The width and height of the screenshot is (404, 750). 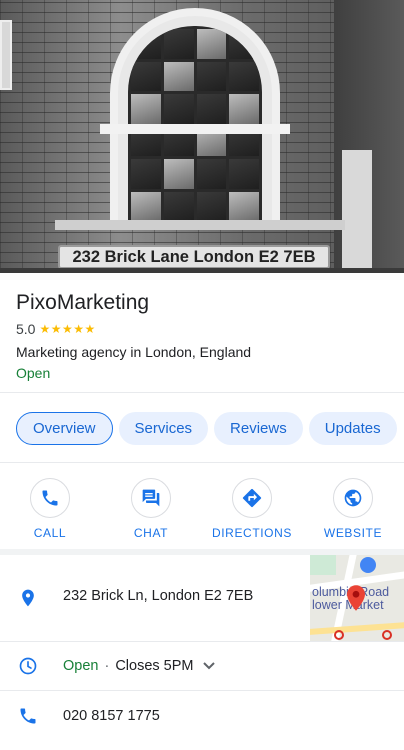 I want to click on map-thumbnail: olumbia Road lower Market, so click(x=357, y=598).